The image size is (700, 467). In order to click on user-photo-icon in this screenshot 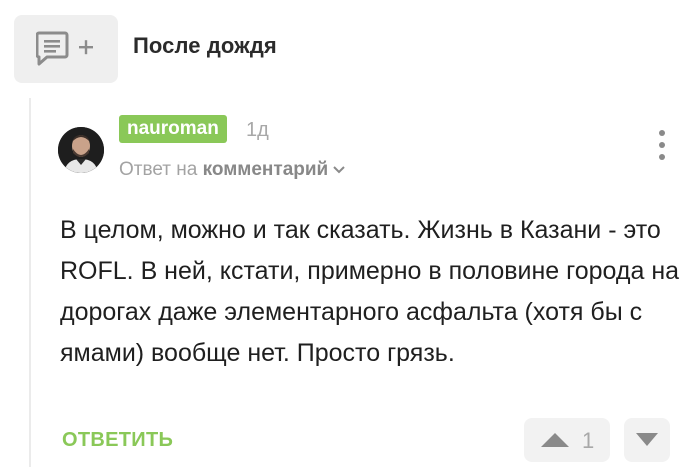, I will do `click(81, 150)`.